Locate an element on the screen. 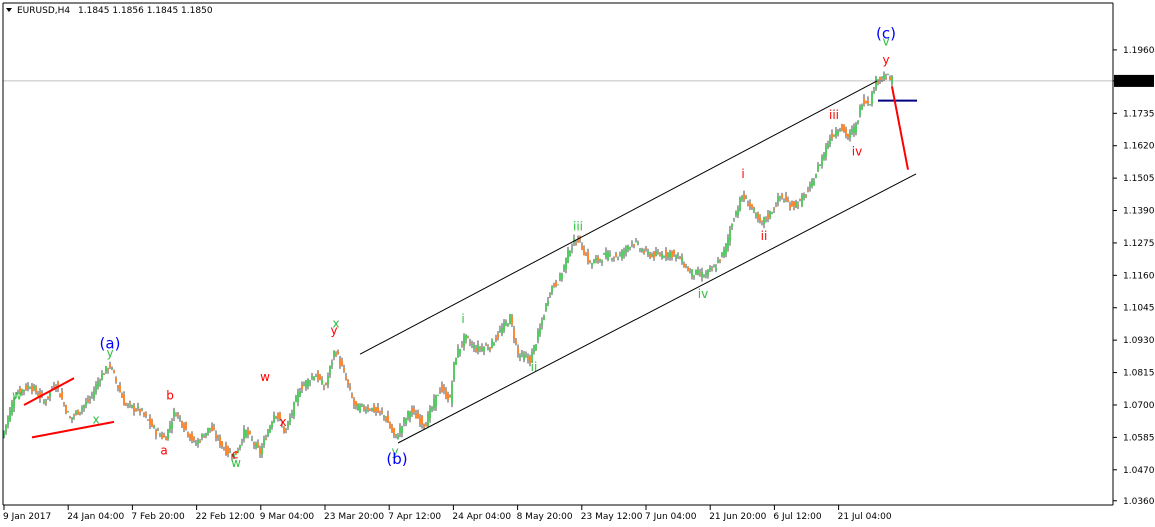 The image size is (1155, 527). wave-label: x is located at coordinates (95, 419).